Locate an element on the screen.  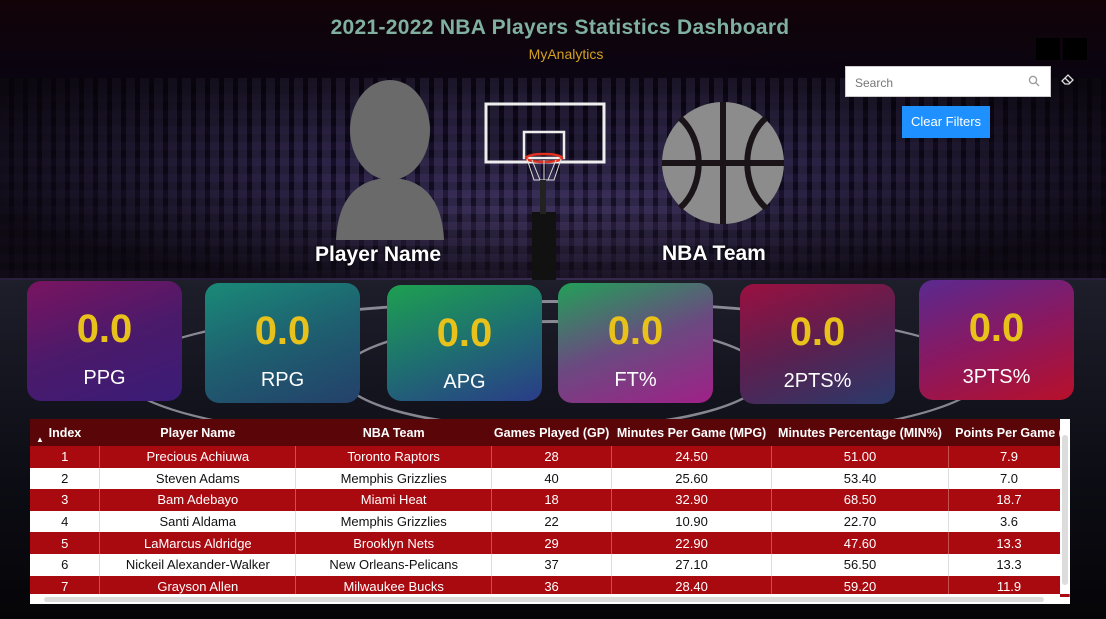
basketball-hoop-icon is located at coordinates (545, 191).